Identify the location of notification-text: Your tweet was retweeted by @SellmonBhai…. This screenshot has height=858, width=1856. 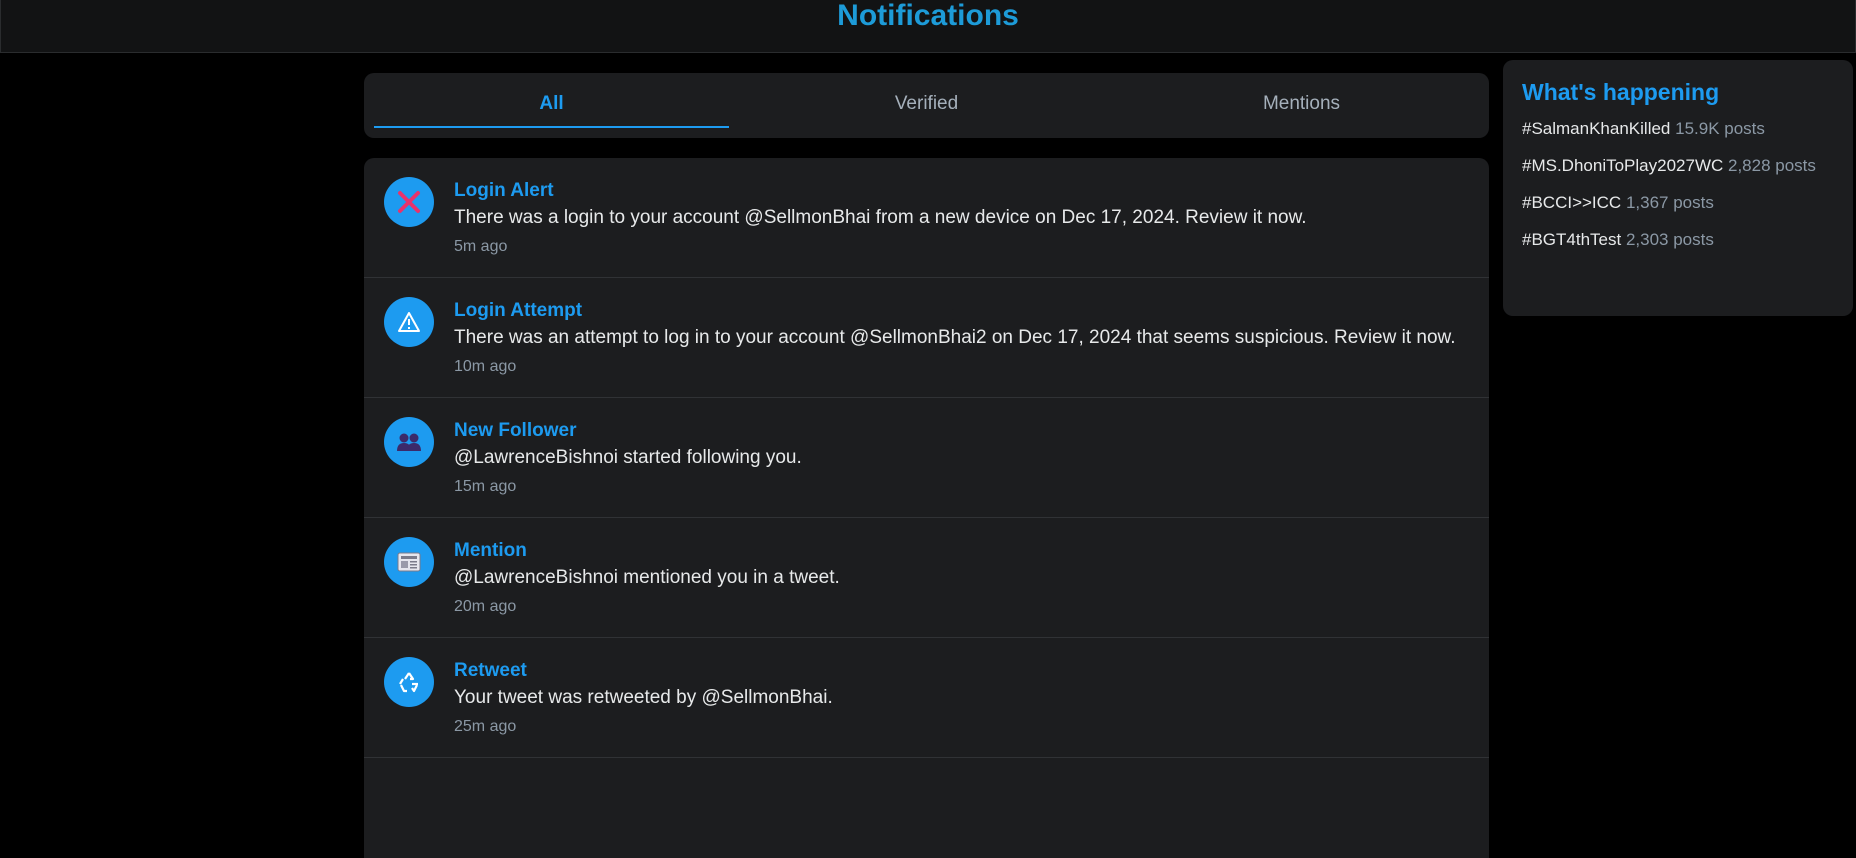
(643, 697).